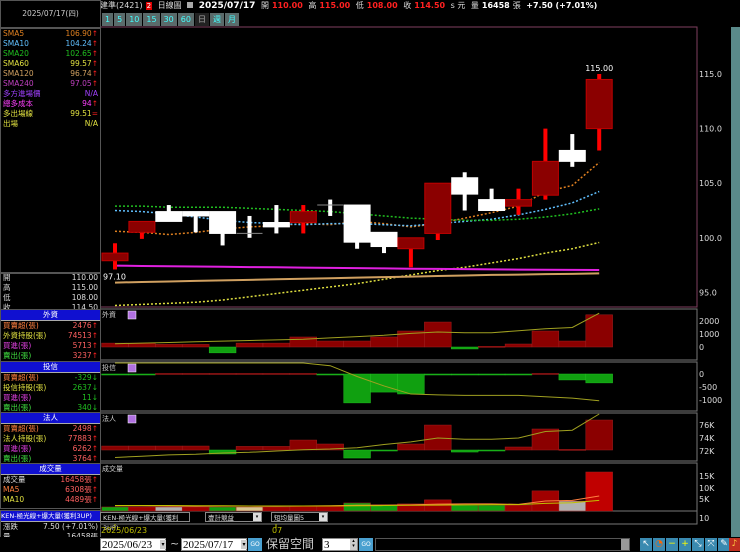 This screenshot has height=552, width=740. I want to click on info-value: 108.00, so click(85, 298).